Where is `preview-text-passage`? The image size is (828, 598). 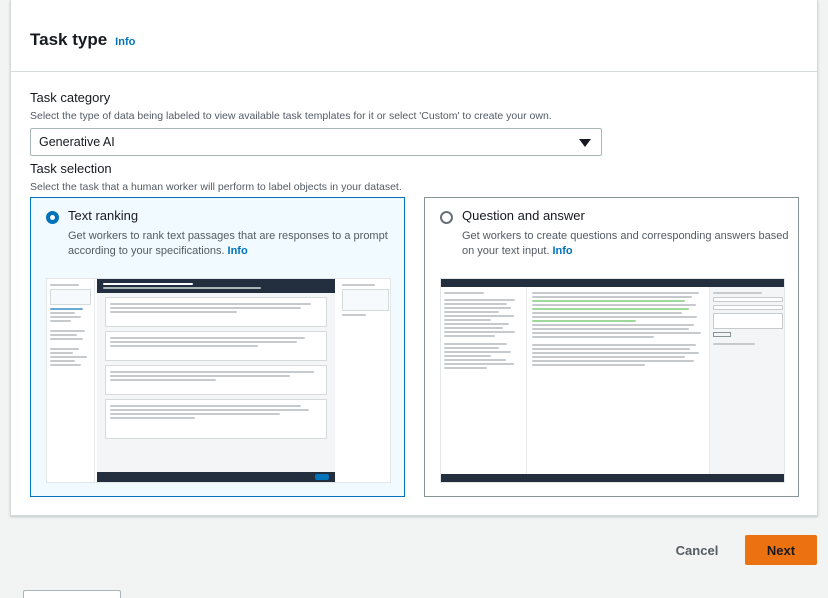
preview-text-passage is located at coordinates (619, 384).